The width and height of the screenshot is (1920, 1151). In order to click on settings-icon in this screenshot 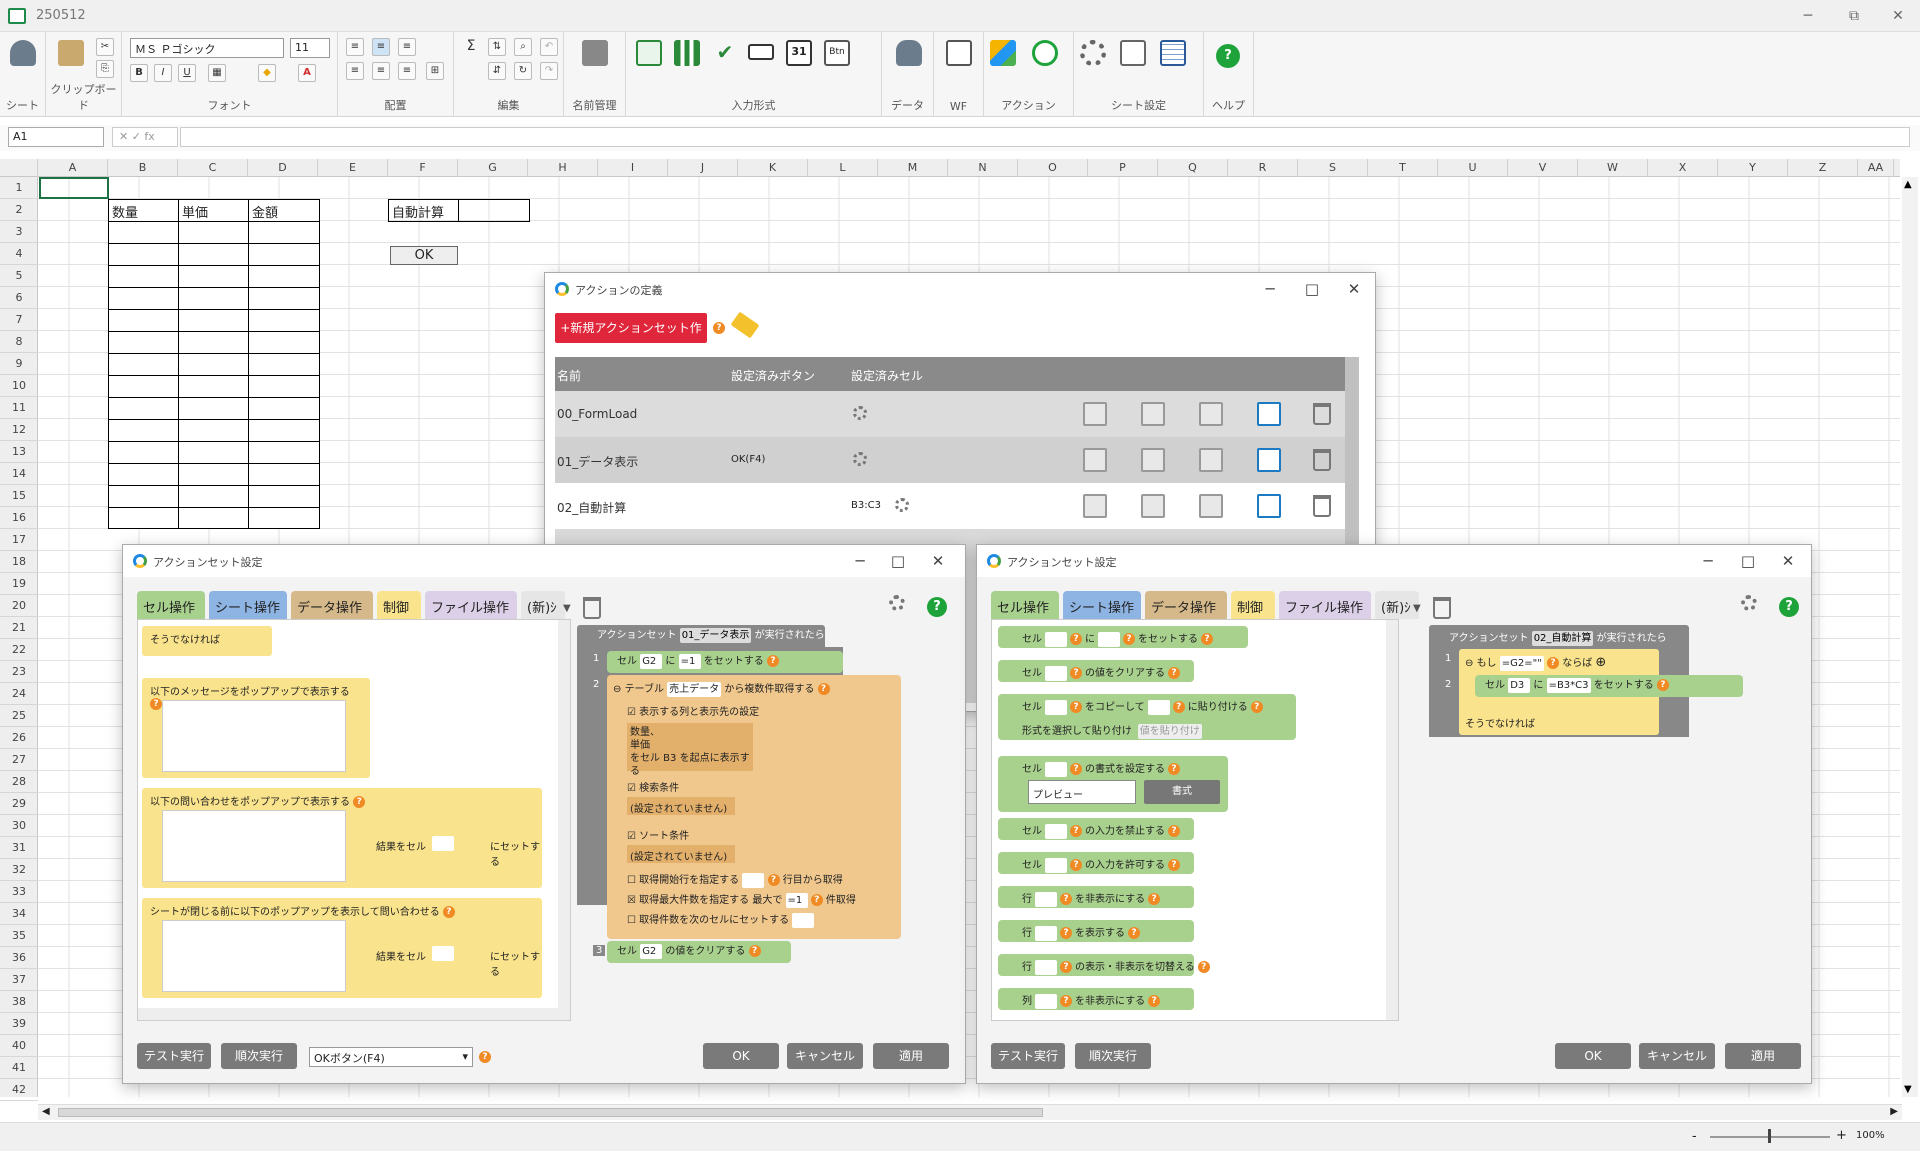, I will do `click(1749, 603)`.